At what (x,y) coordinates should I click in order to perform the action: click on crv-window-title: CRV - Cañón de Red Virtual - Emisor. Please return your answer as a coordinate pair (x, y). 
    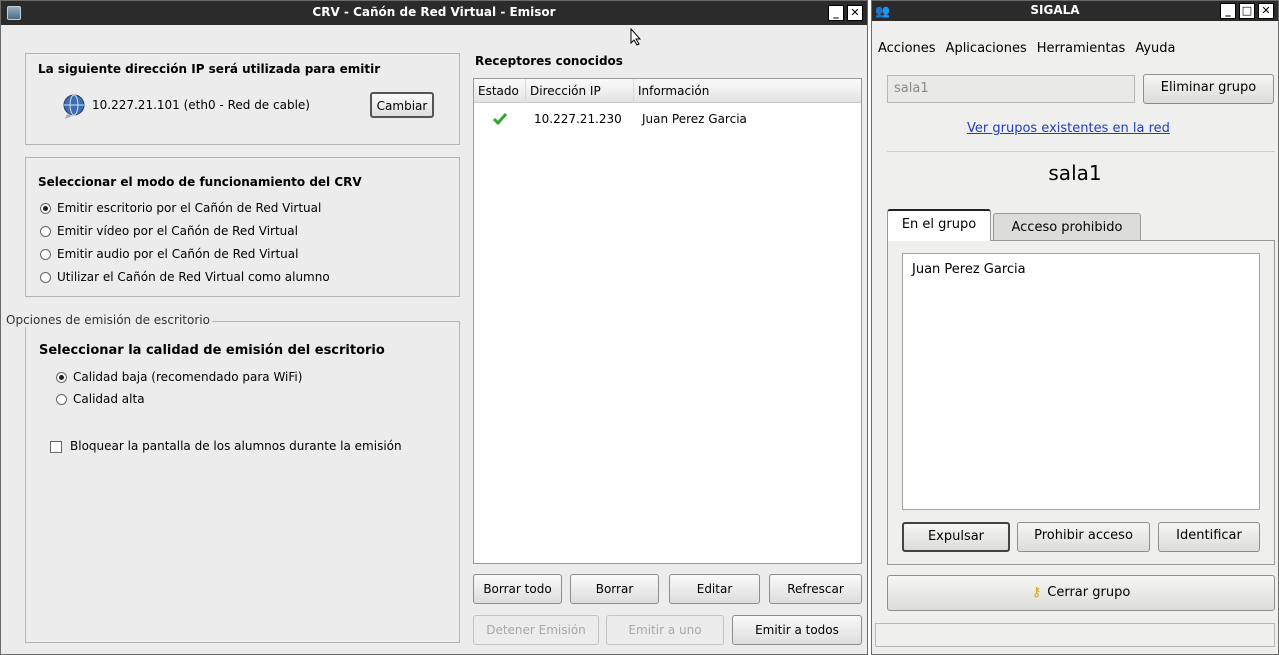
    Looking at the image, I should click on (434, 12).